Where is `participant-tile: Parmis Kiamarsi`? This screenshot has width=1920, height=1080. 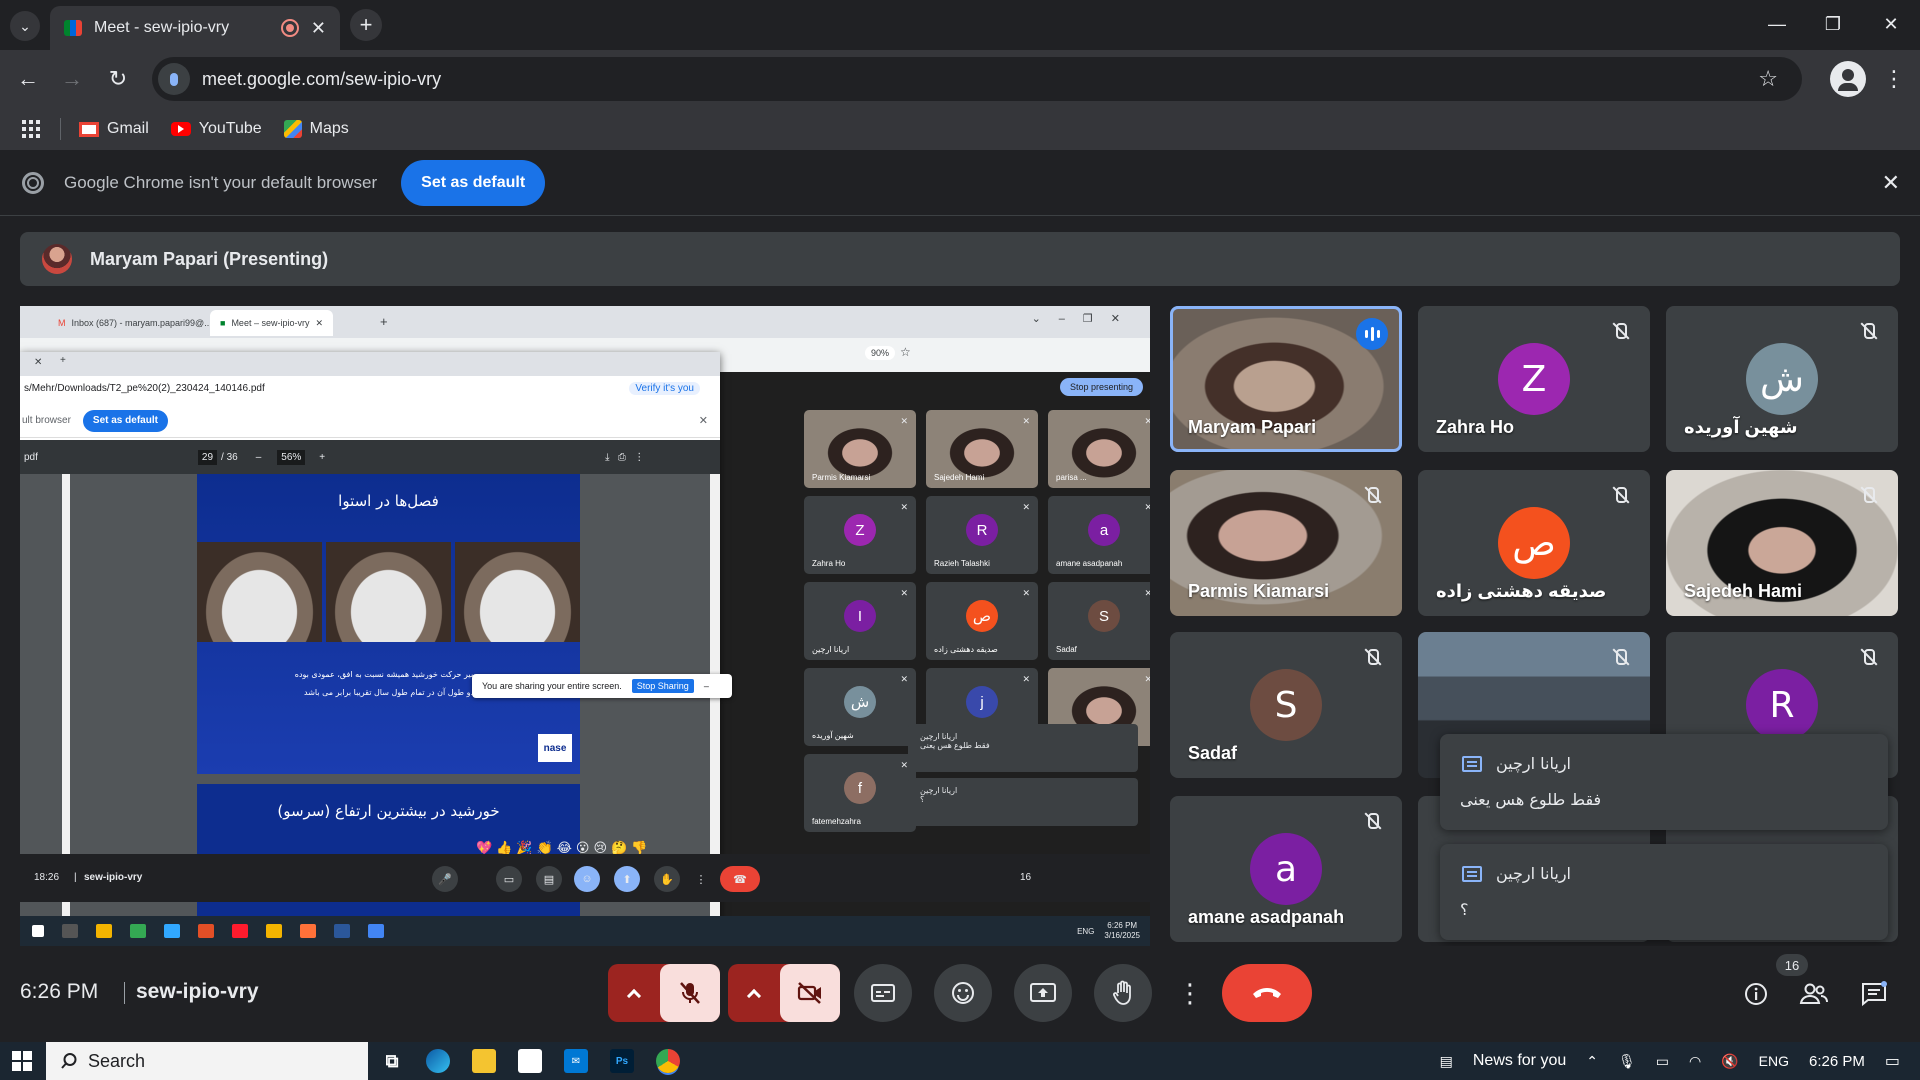
participant-tile: Parmis Kiamarsi is located at coordinates (1286, 543).